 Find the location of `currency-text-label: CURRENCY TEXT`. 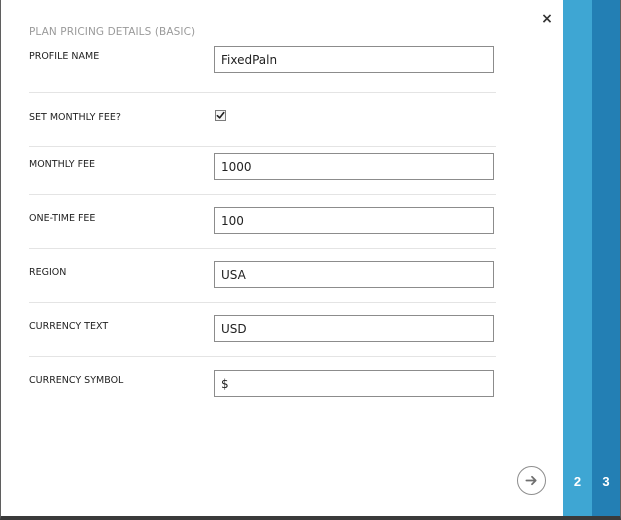

currency-text-label: CURRENCY TEXT is located at coordinates (69, 326).